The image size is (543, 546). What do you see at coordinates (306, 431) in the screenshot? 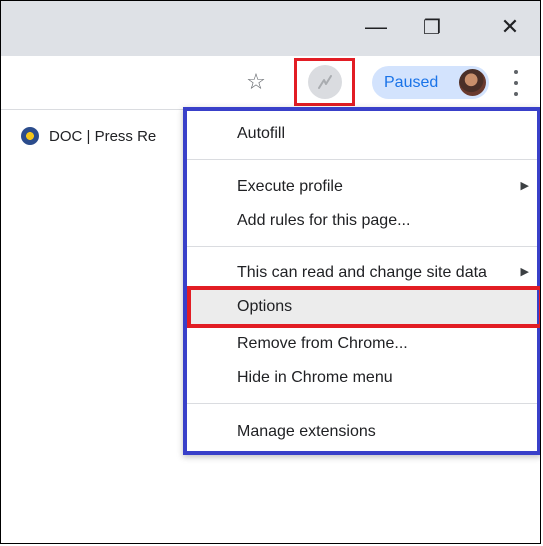
I see `menu-item-label: Manage extensions` at bounding box center [306, 431].